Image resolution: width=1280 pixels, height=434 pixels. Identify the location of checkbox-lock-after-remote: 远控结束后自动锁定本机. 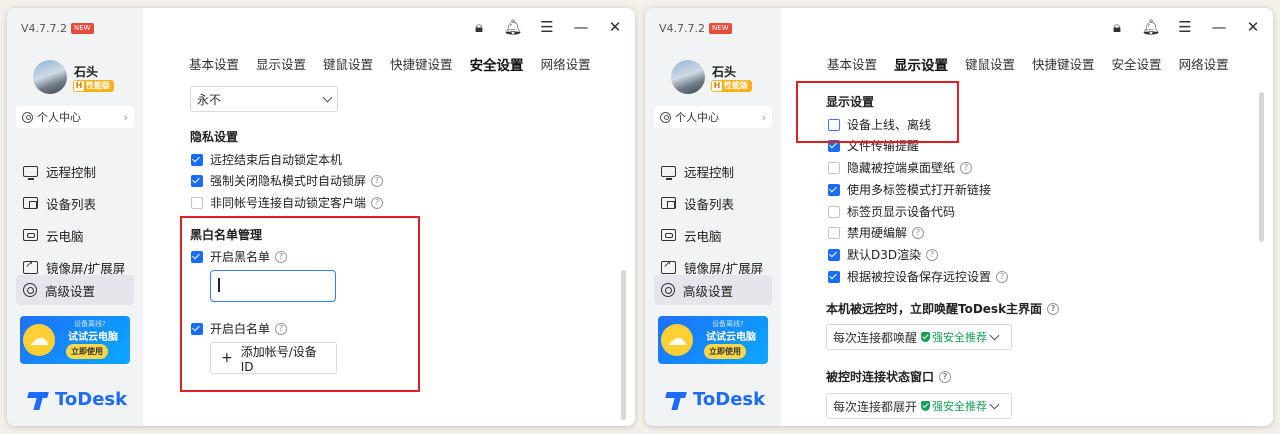
(266, 159).